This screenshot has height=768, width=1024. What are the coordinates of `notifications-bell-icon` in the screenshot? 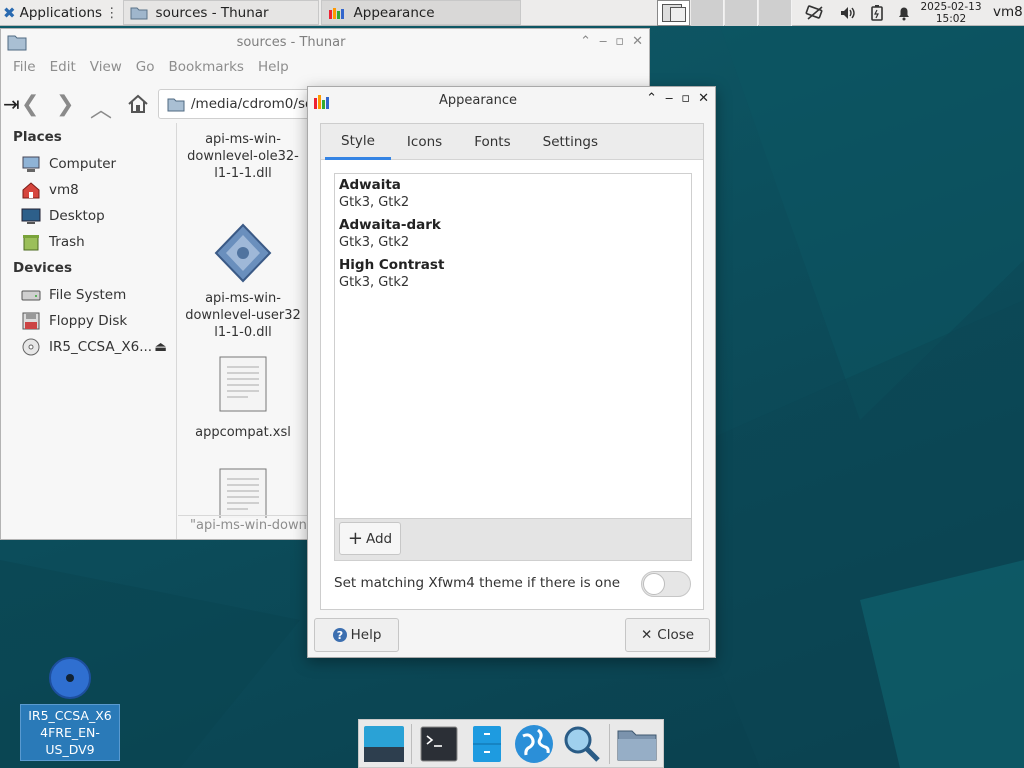 It's located at (904, 13).